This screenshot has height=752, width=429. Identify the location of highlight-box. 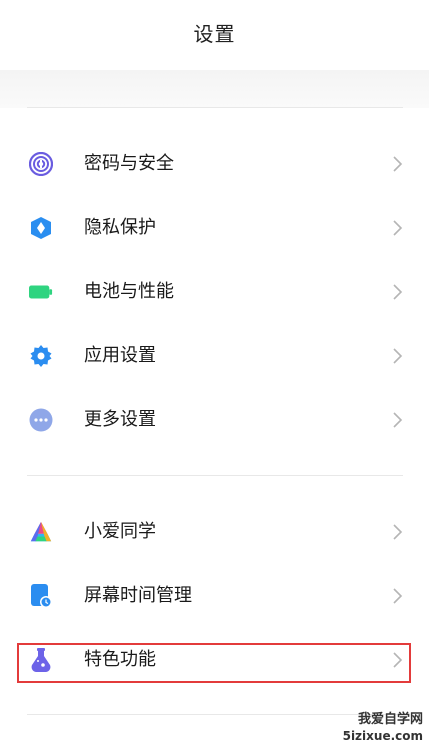
(214, 663).